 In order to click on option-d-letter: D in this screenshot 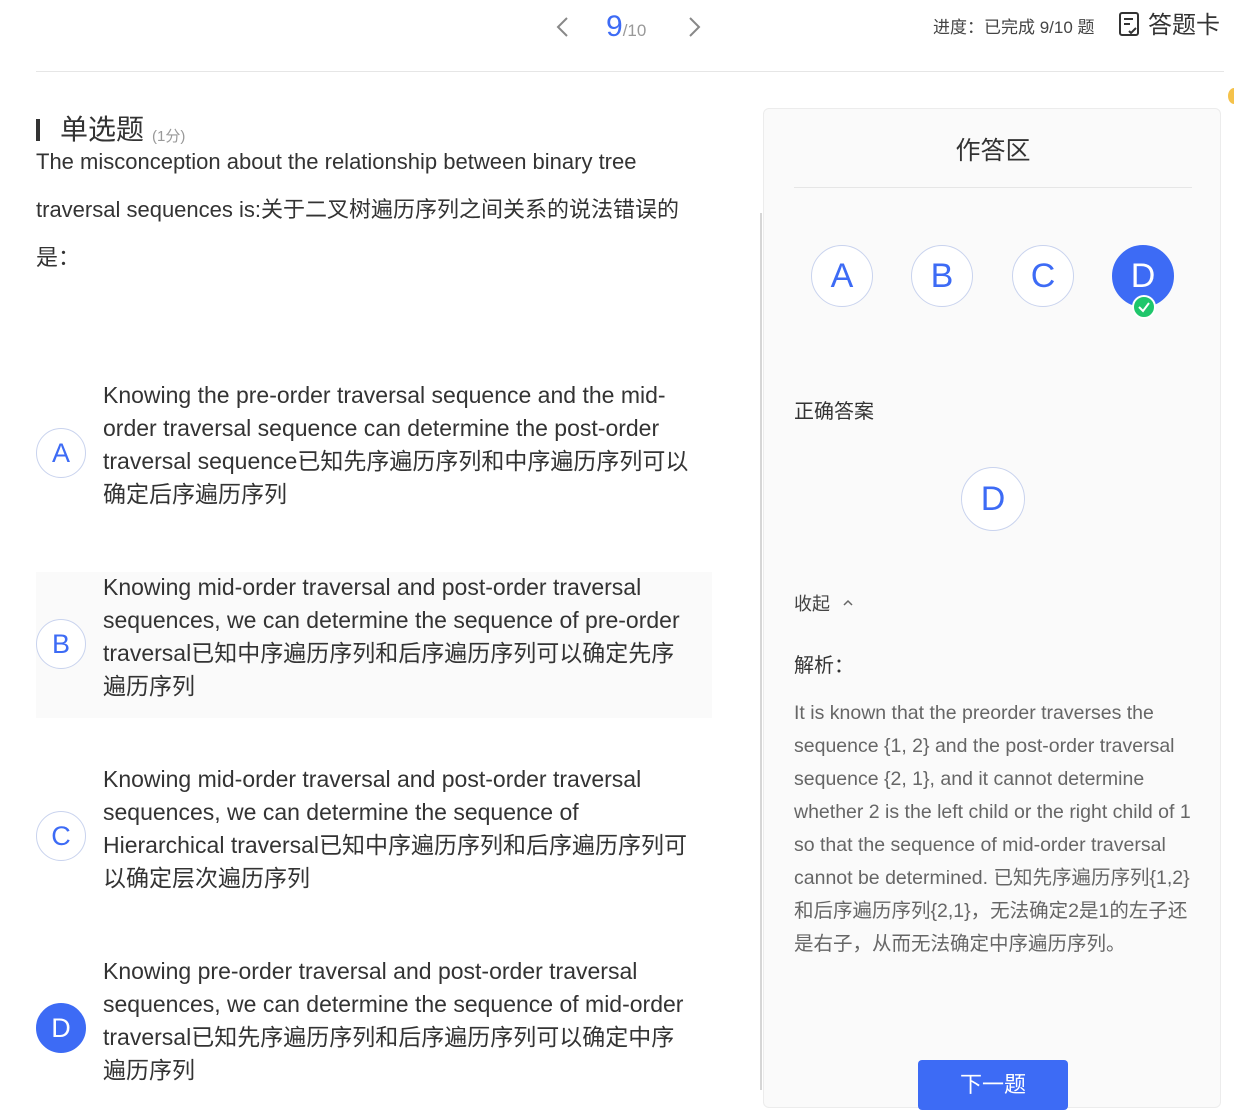, I will do `click(61, 1028)`.